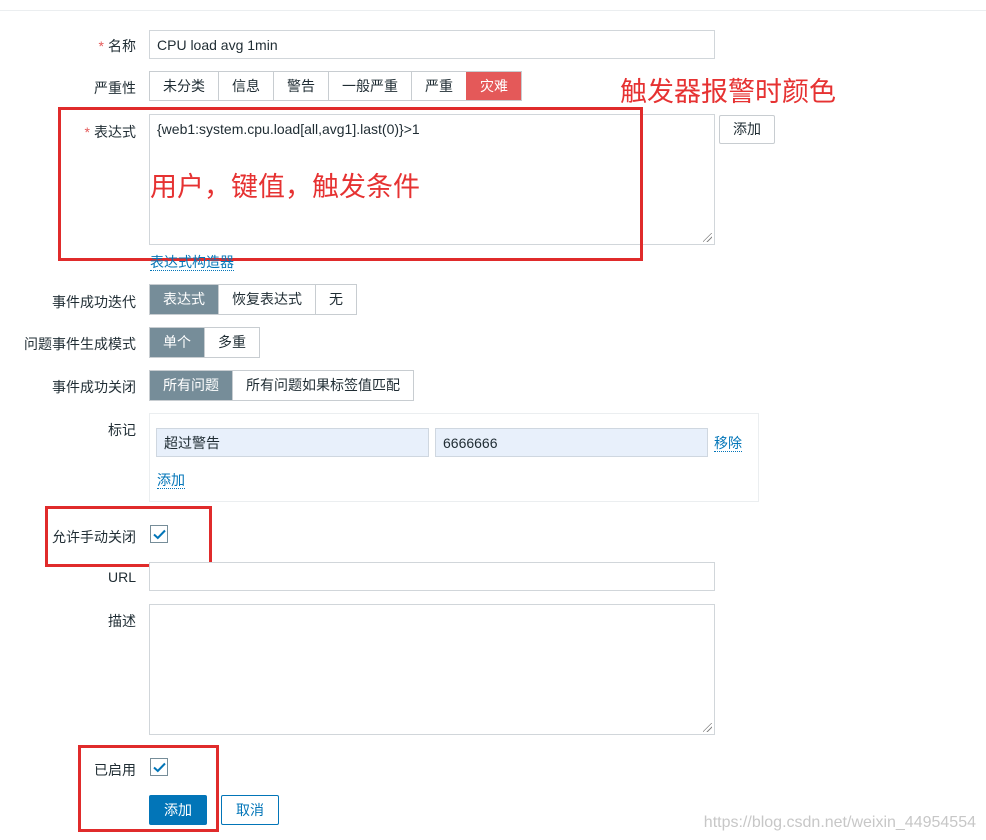 This screenshot has height=840, width=986. I want to click on url-input, so click(432, 576).